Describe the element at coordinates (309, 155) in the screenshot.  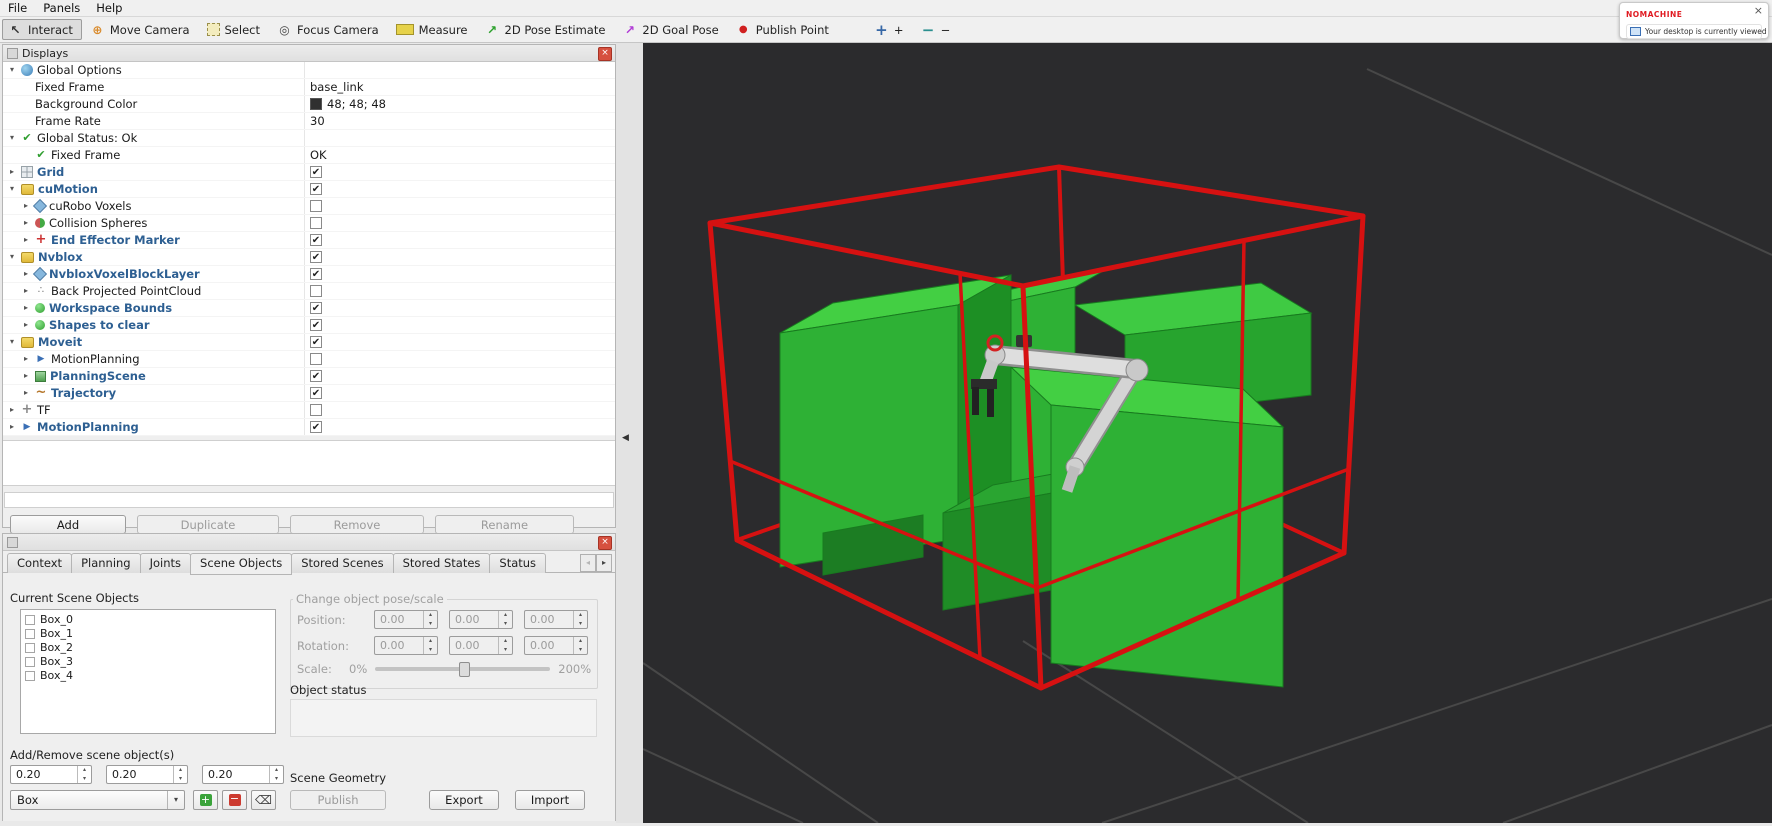
I see `tree-row: Fixed Frame OK` at that location.